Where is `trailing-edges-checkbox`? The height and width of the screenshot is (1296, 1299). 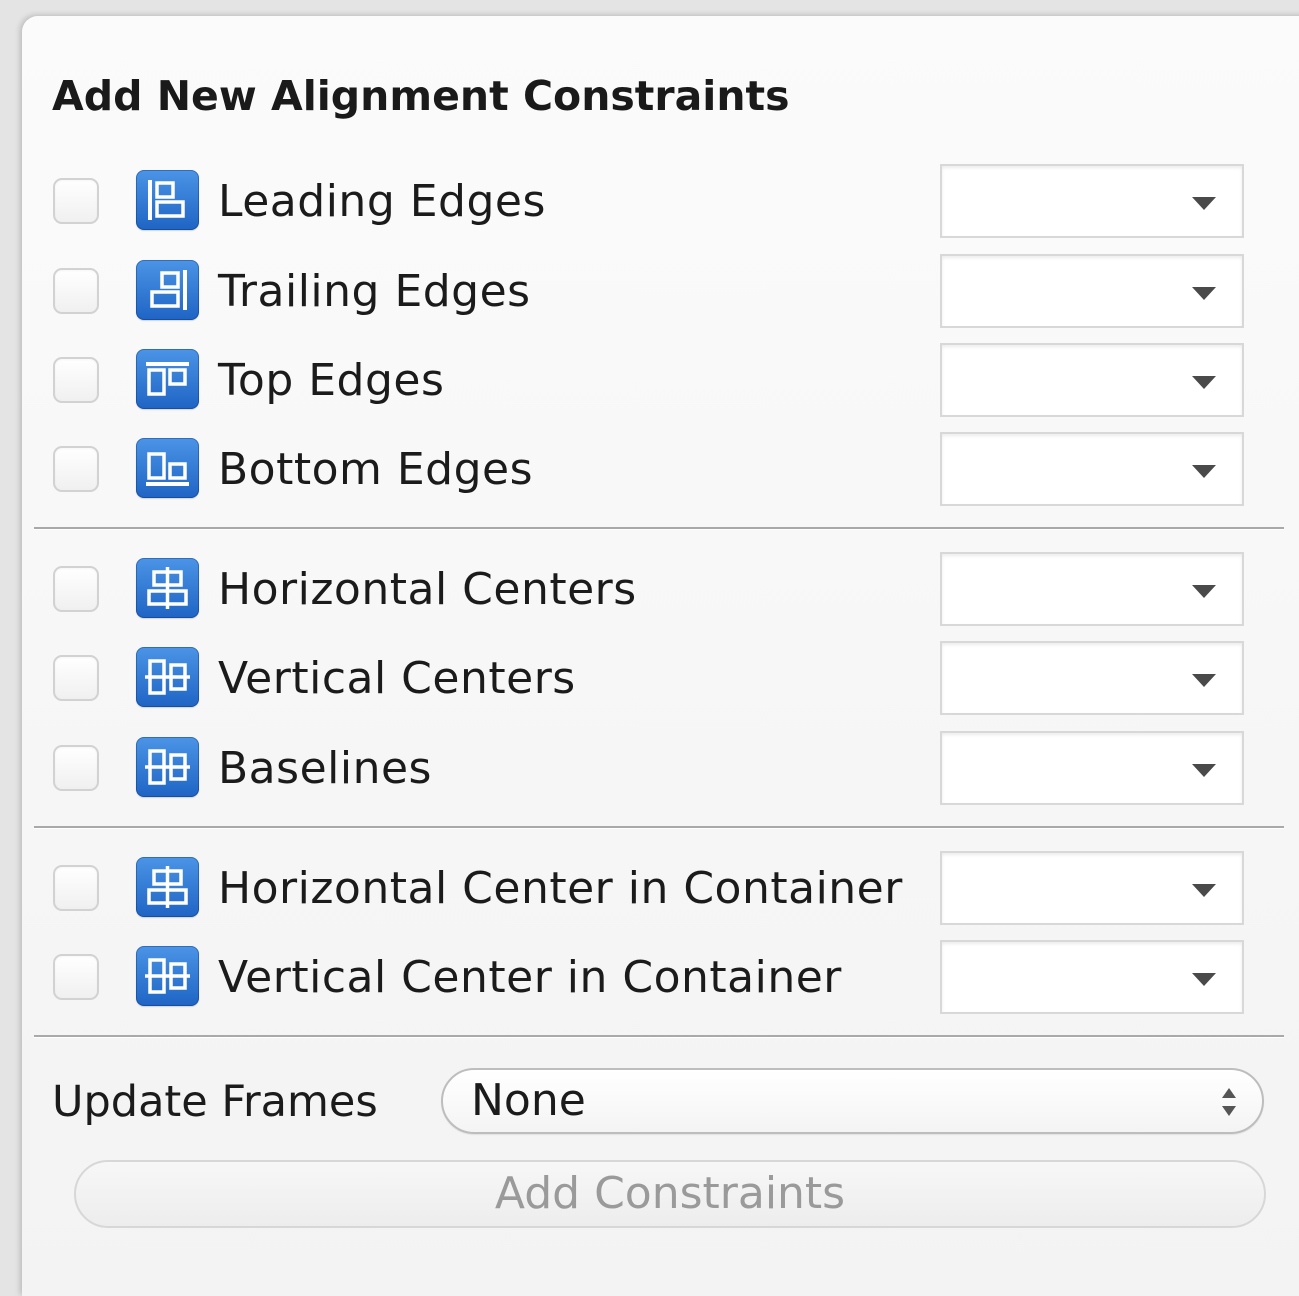
trailing-edges-checkbox is located at coordinates (76, 291).